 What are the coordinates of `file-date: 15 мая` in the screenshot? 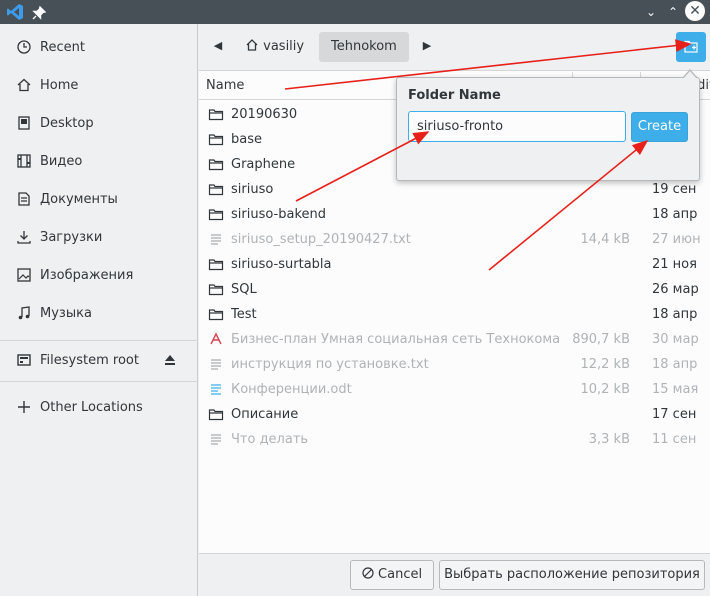 It's located at (675, 389).